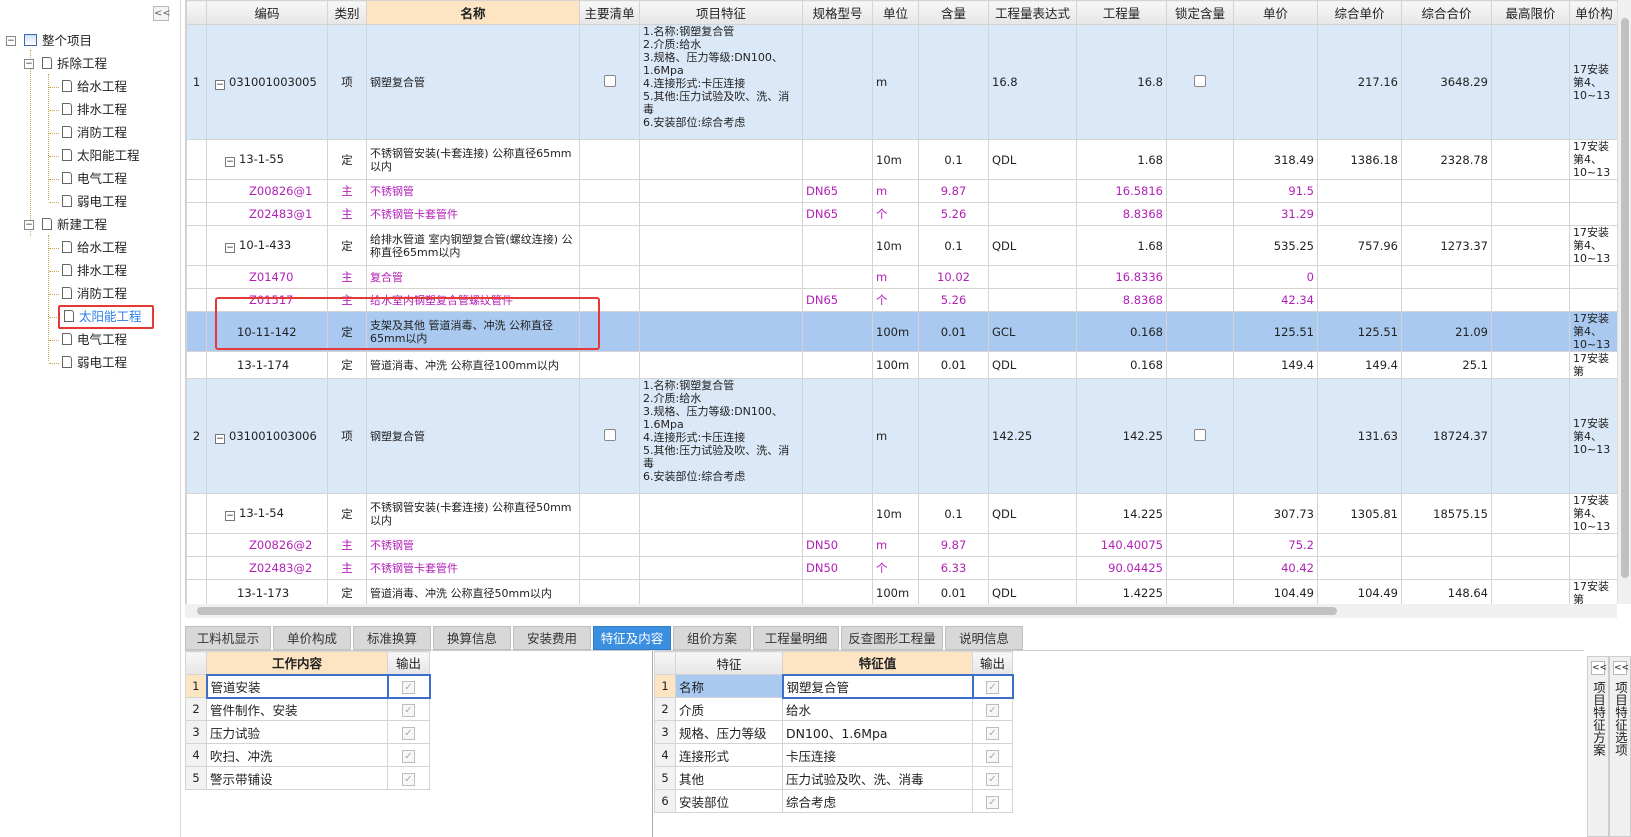  Describe the element at coordinates (1121, 82) in the screenshot. I see `quantity-cell: 16.8` at that location.